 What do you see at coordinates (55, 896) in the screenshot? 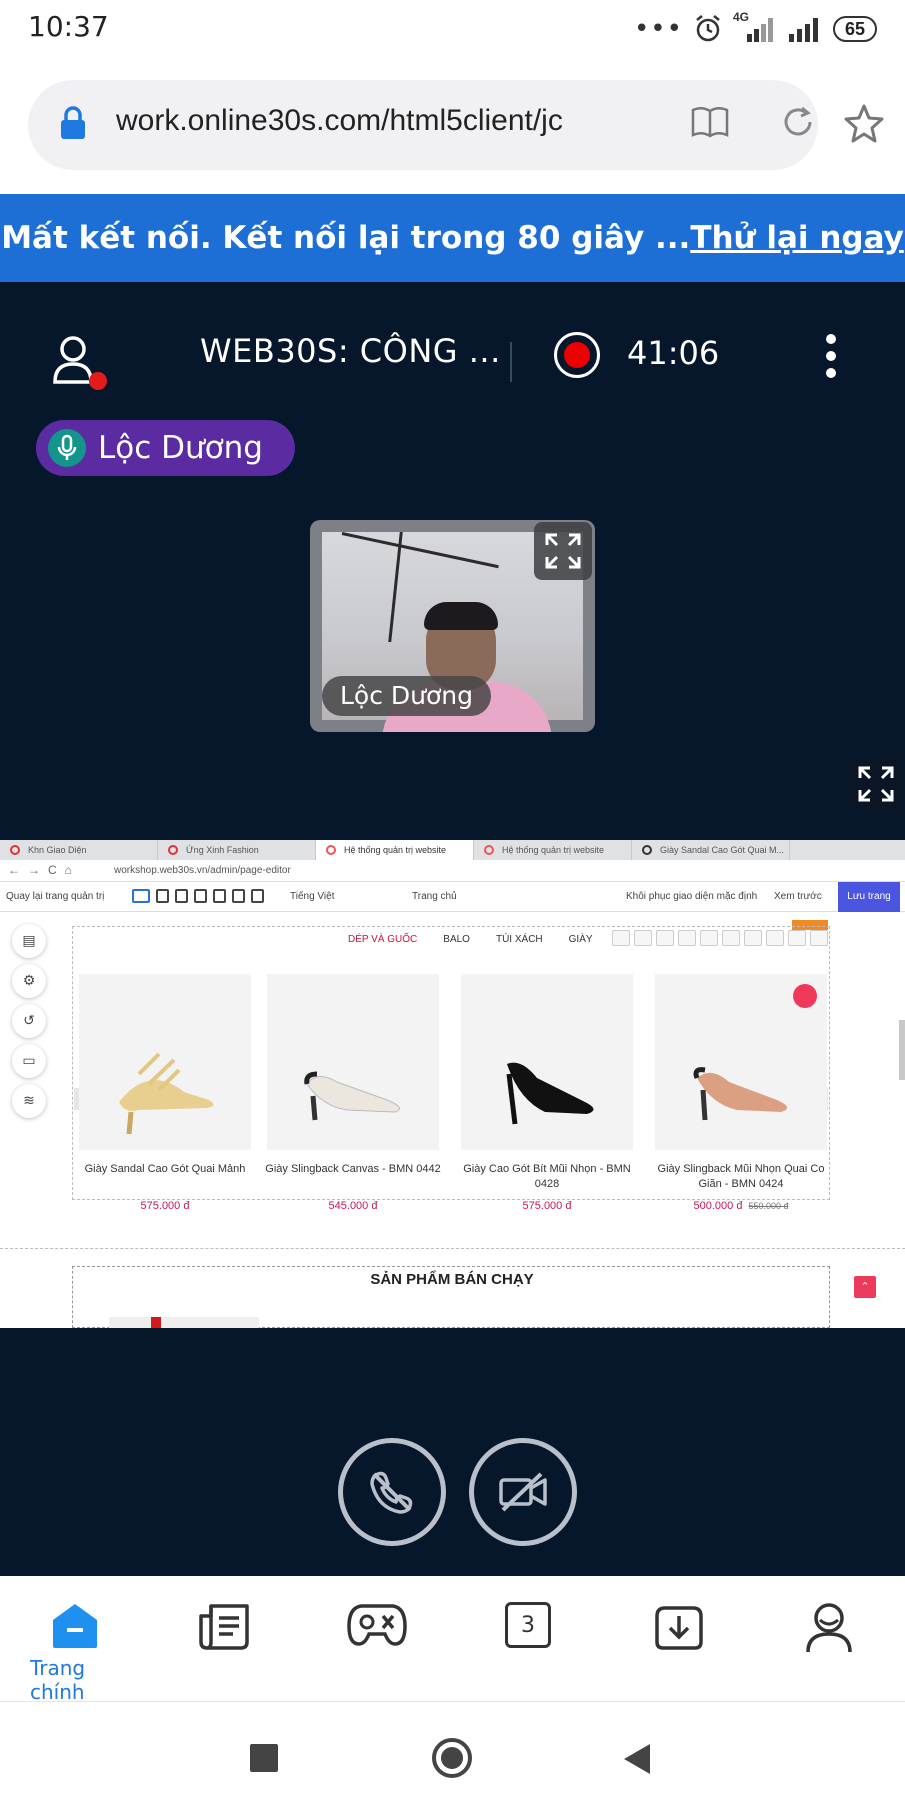
I see `back-to-admin-link: Quay lại trang quản trị` at bounding box center [55, 896].